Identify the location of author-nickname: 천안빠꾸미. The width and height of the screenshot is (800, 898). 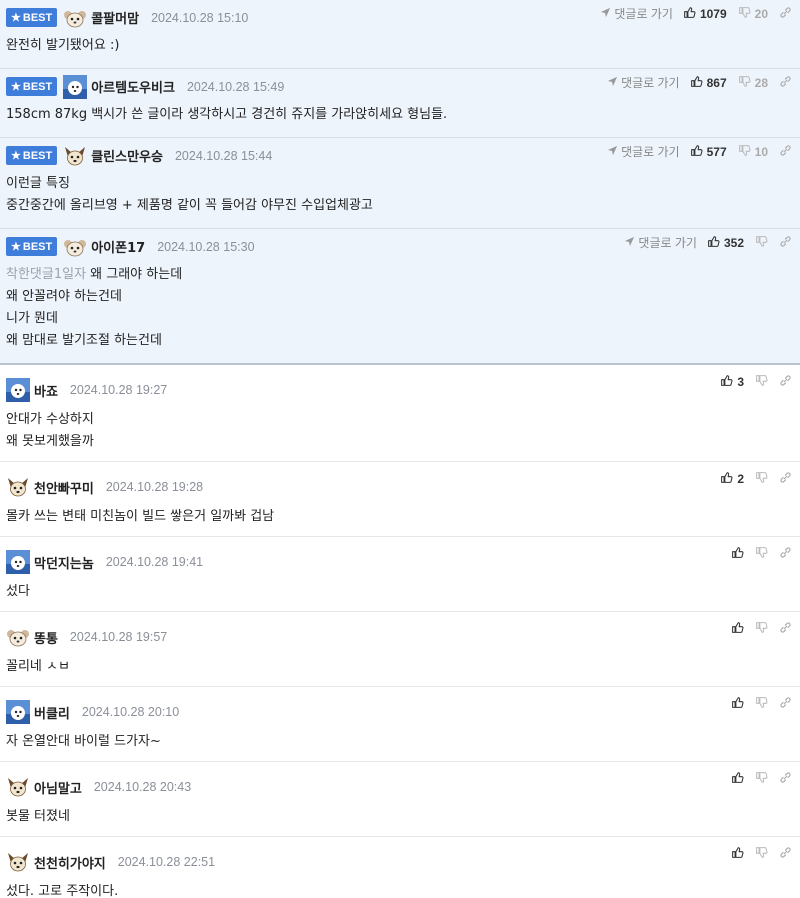
(64, 487).